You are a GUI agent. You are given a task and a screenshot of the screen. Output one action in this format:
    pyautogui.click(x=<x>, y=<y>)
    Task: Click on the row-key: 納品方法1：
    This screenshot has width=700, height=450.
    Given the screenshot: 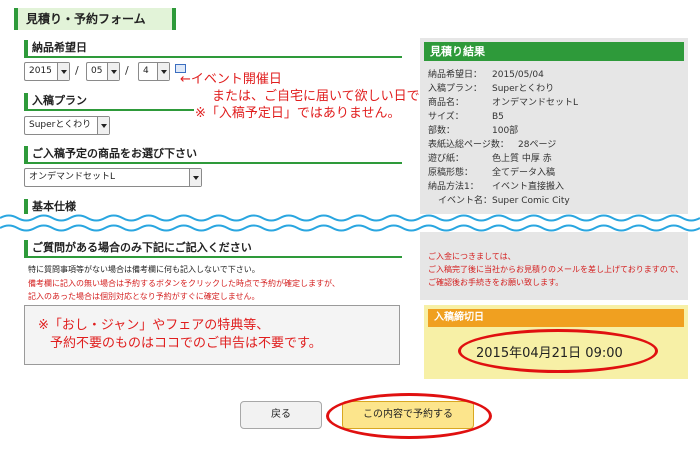 What is the action you would take?
    pyautogui.click(x=453, y=187)
    